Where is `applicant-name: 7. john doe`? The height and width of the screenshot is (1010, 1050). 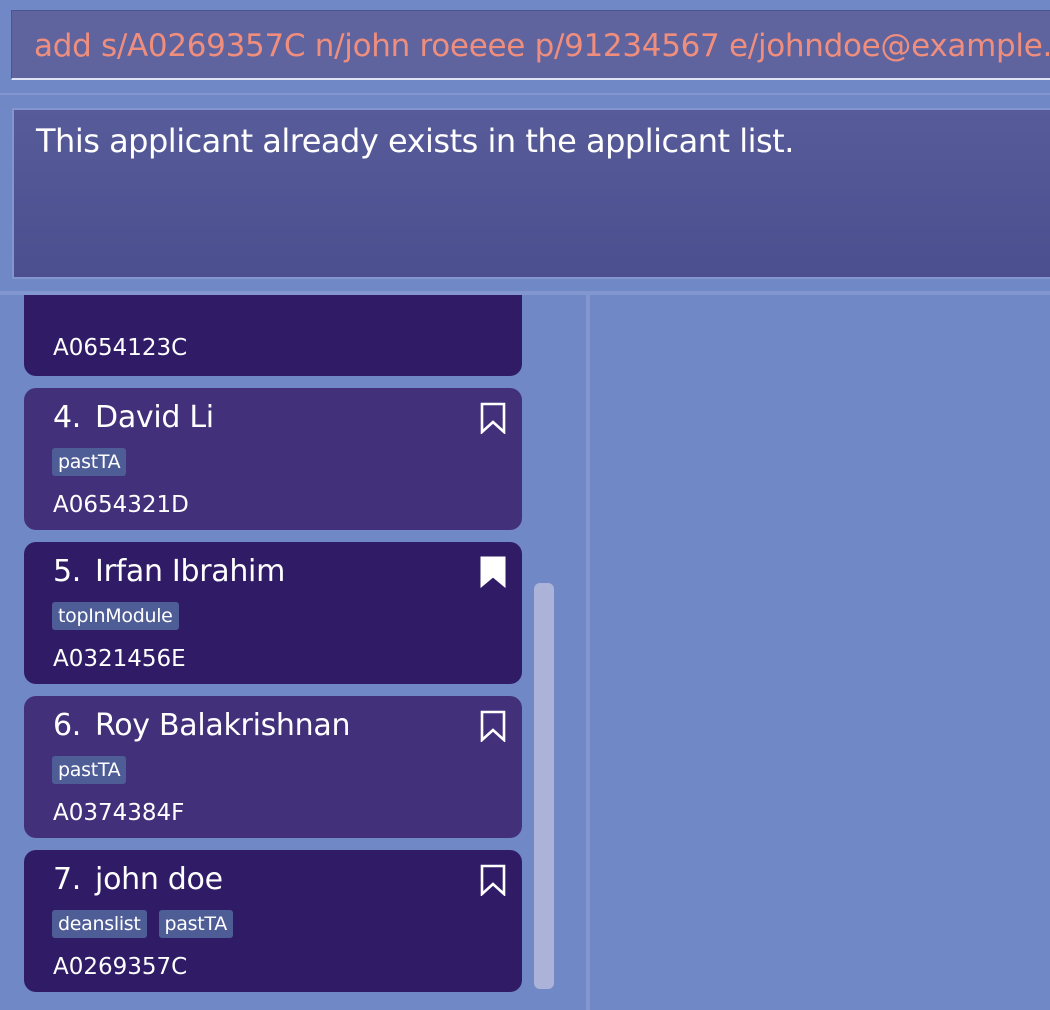 applicant-name: 7. john doe is located at coordinates (138, 879).